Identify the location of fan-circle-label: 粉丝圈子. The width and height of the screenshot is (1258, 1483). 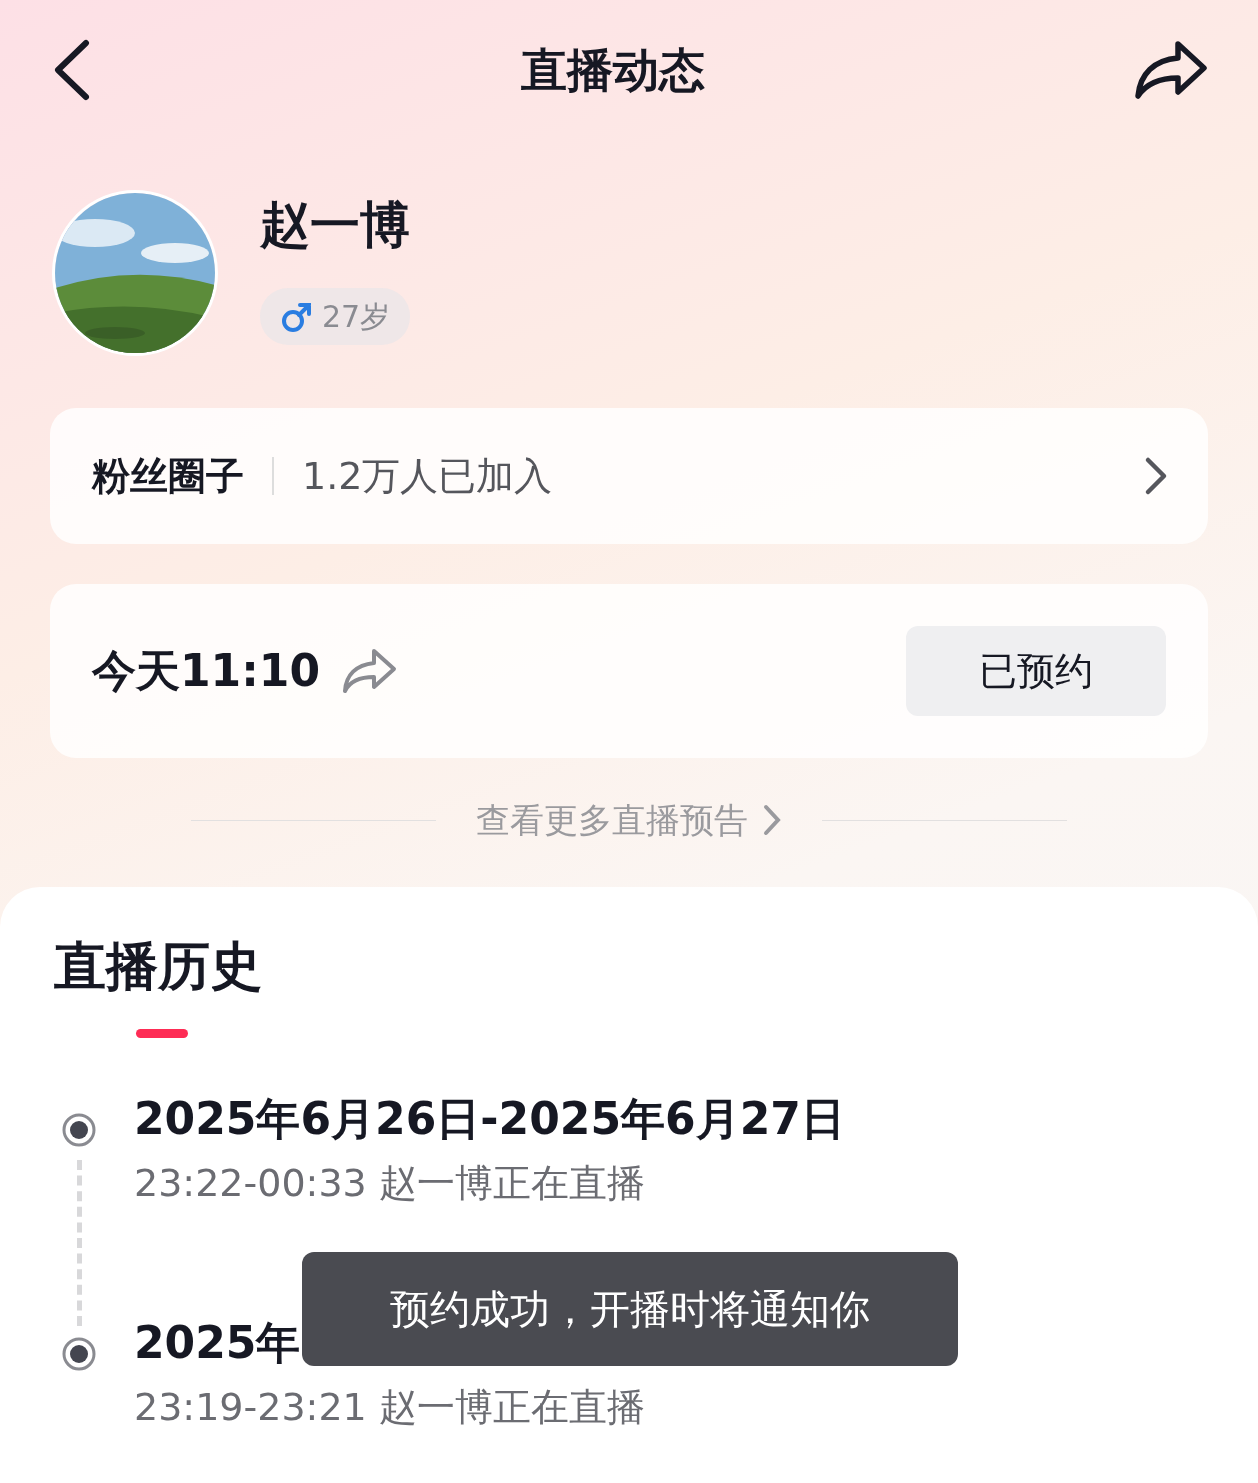
(168, 476).